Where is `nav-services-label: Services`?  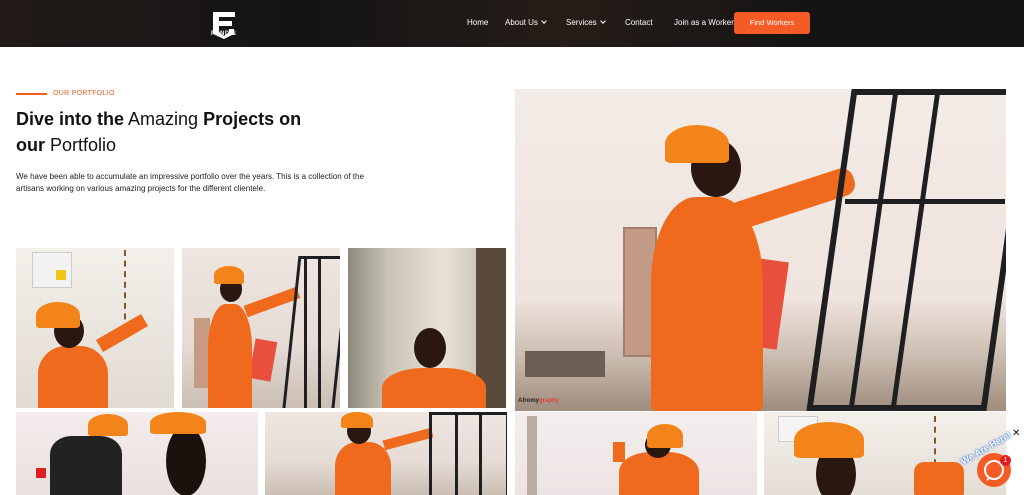 nav-services-label: Services is located at coordinates (581, 22).